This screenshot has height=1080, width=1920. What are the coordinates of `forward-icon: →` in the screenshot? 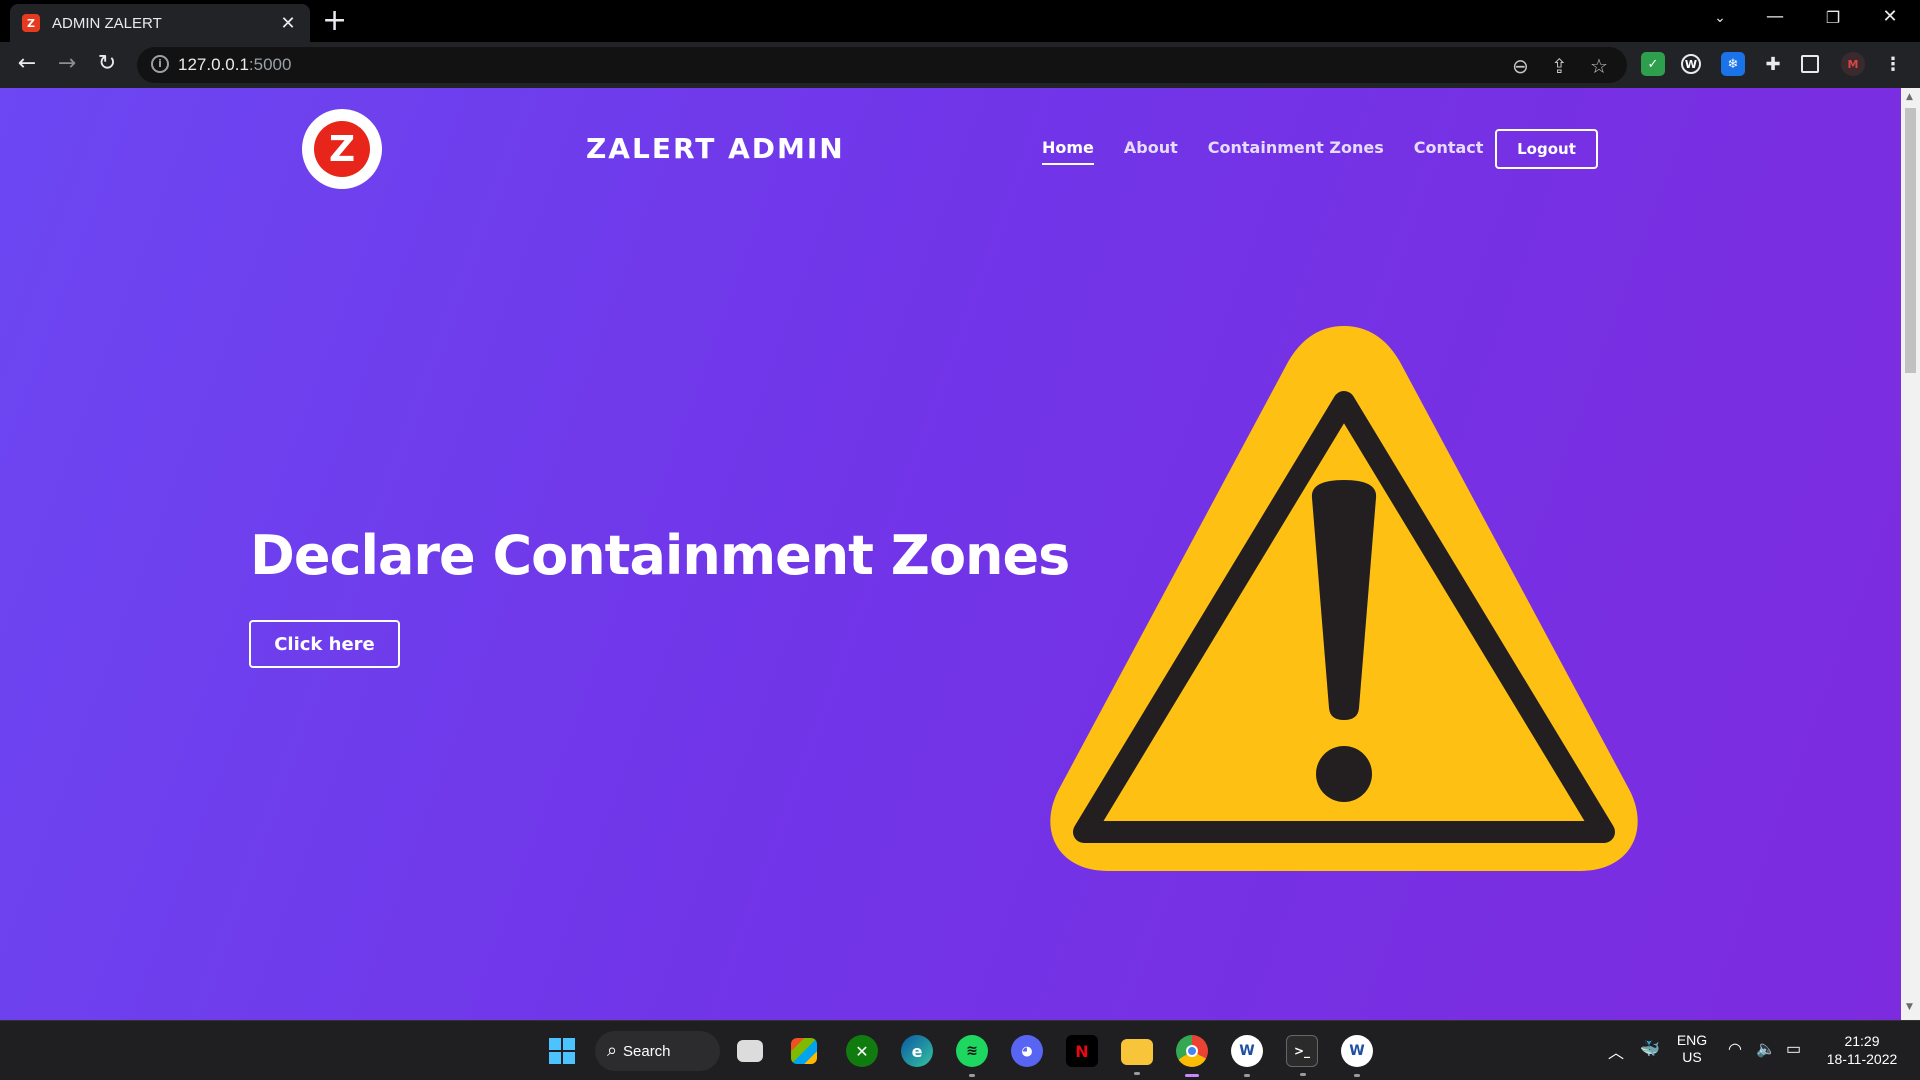 It's located at (67, 64).